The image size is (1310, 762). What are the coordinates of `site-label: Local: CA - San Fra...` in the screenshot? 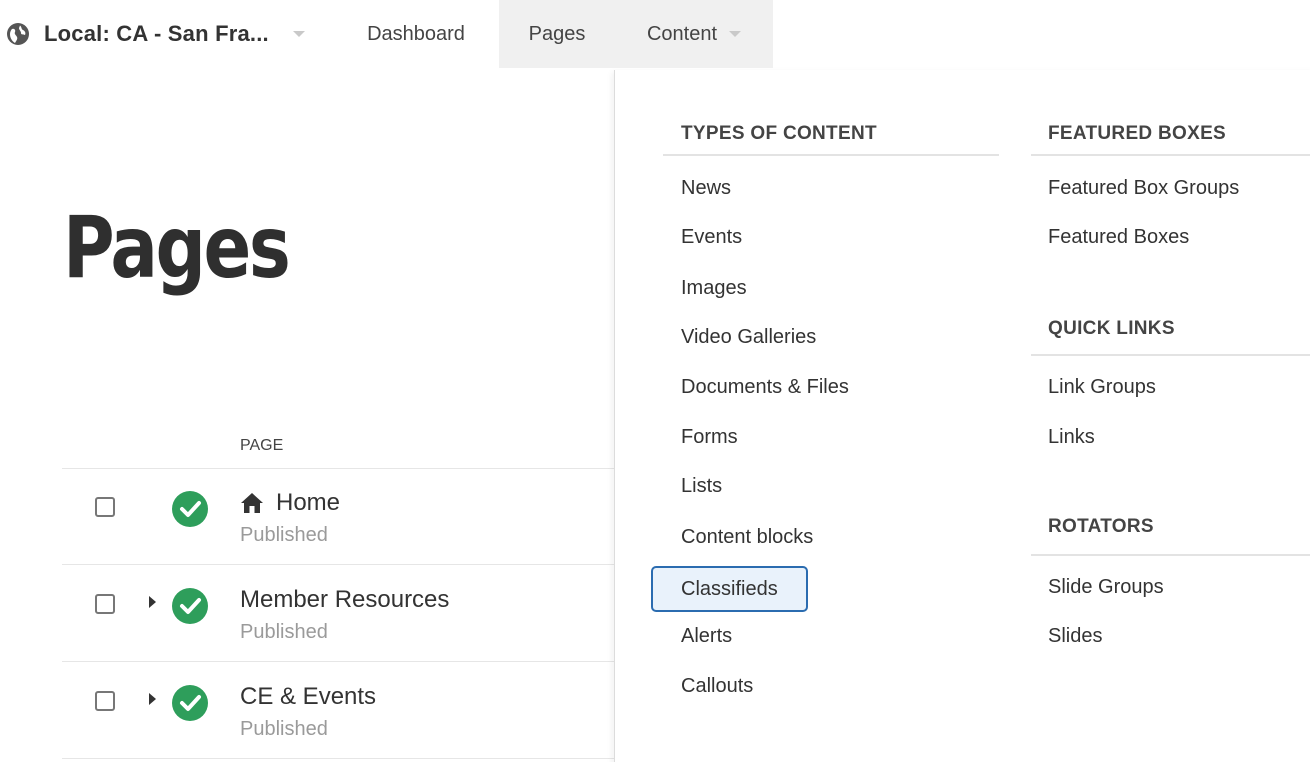 It's located at (156, 33).